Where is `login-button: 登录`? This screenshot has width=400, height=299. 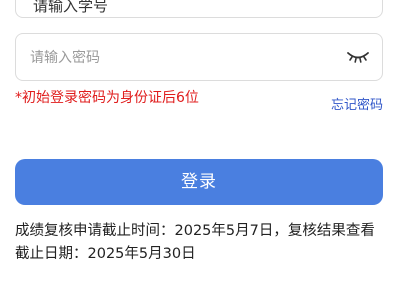
login-button: 登录 is located at coordinates (199, 182).